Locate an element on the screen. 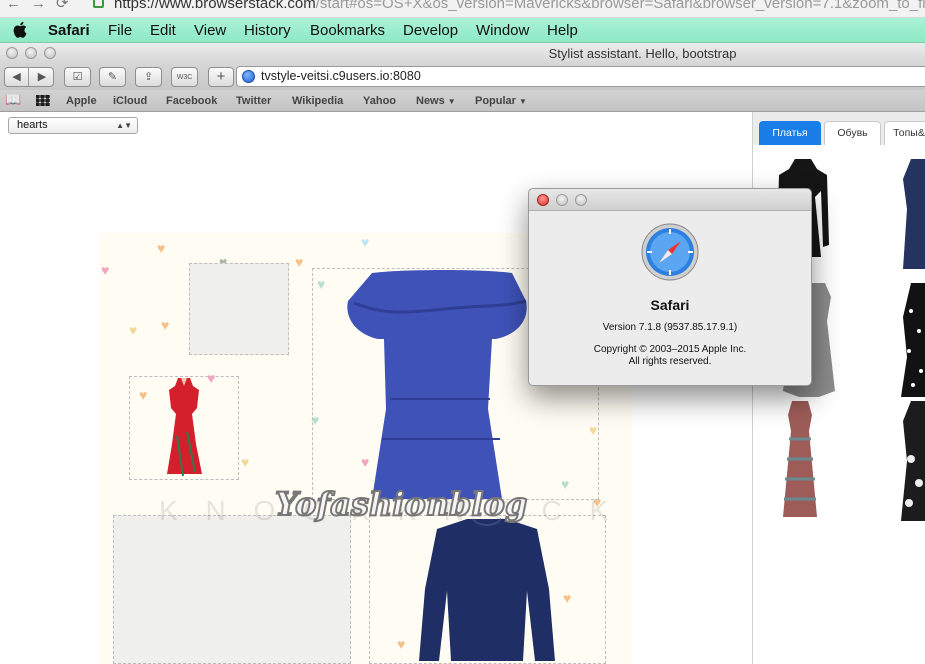  catalog-item-navy-dress is located at coordinates (913, 213).